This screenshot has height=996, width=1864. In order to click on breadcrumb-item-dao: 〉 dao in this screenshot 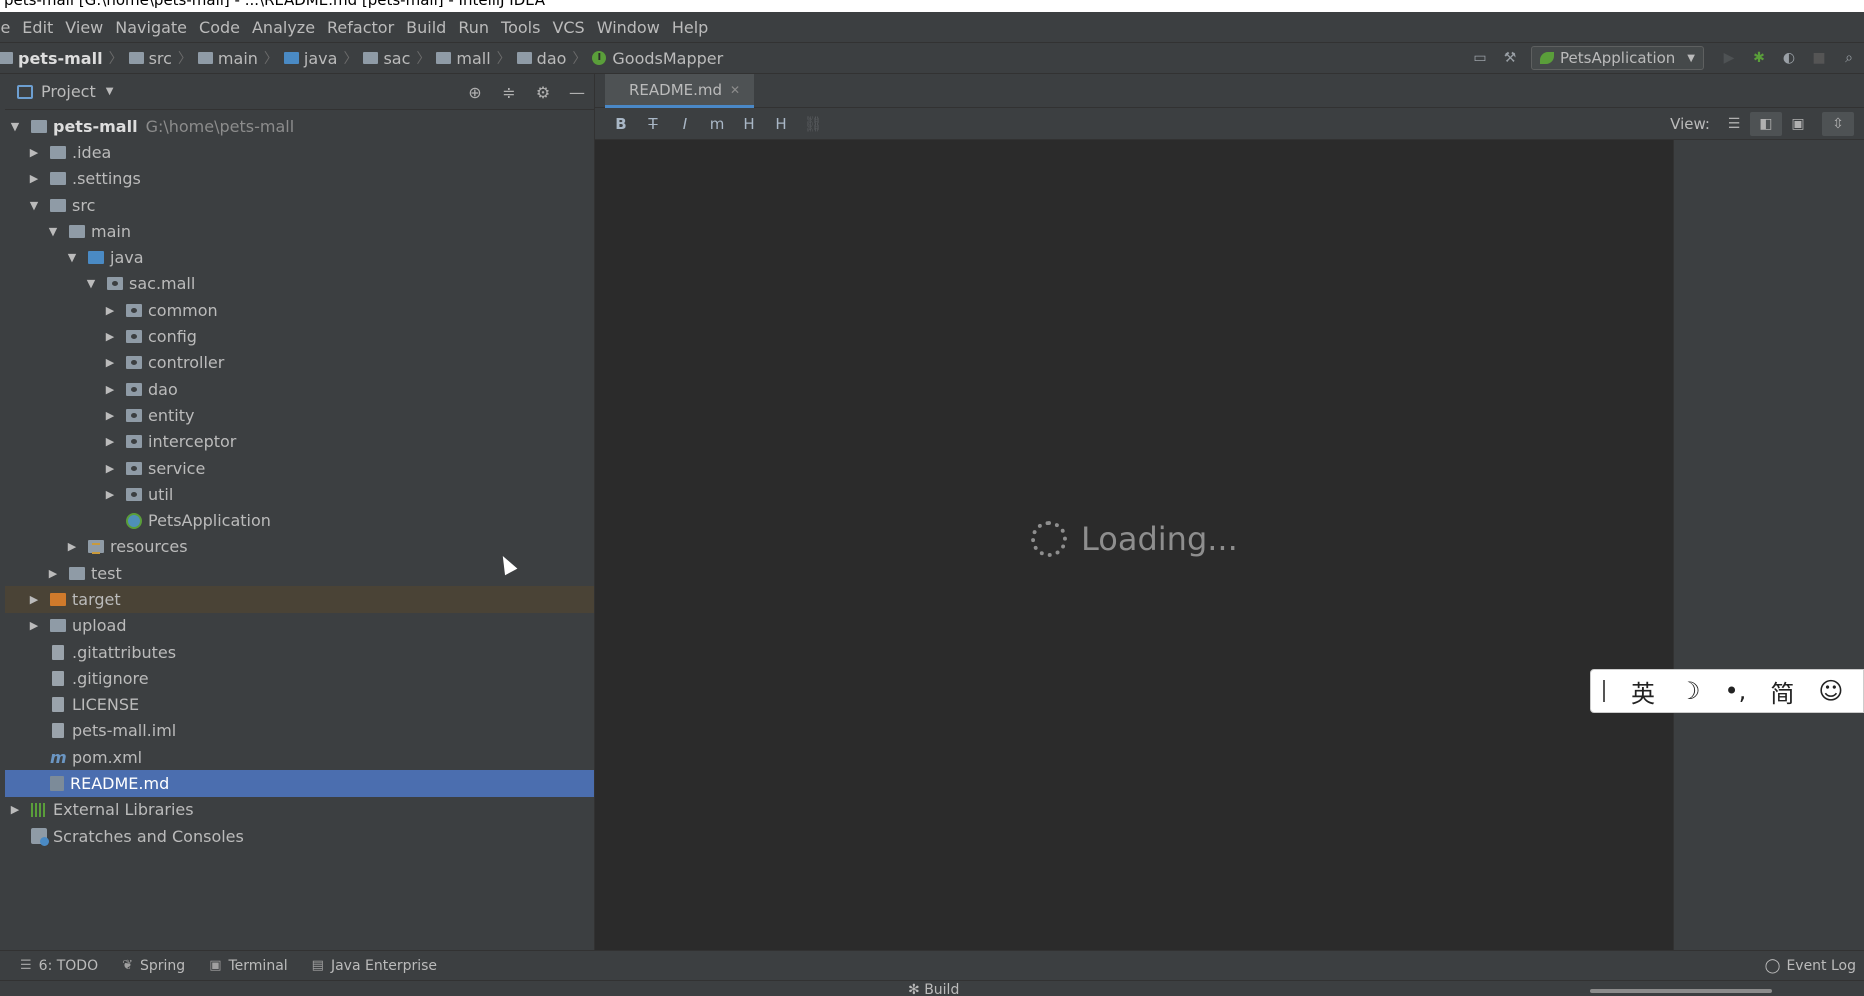, I will do `click(529, 58)`.